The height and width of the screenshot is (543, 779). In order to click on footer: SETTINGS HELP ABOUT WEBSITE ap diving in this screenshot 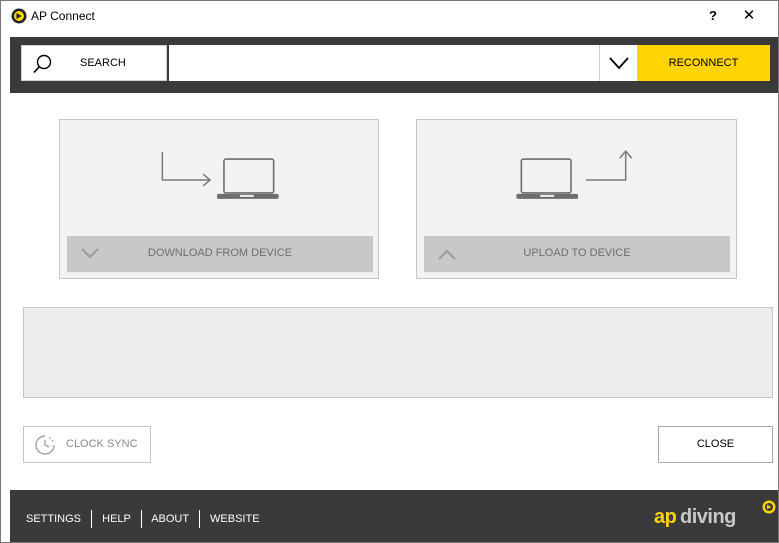, I will do `click(394, 516)`.